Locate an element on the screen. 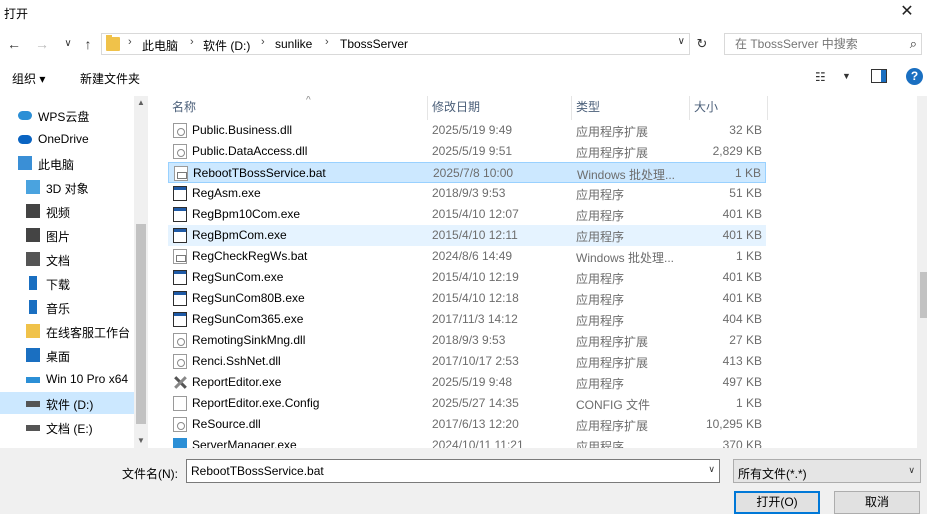  back-arrow-icon: ← is located at coordinates (14, 44).